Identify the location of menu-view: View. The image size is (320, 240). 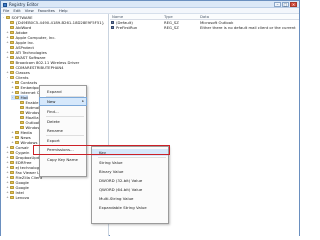
(29, 10).